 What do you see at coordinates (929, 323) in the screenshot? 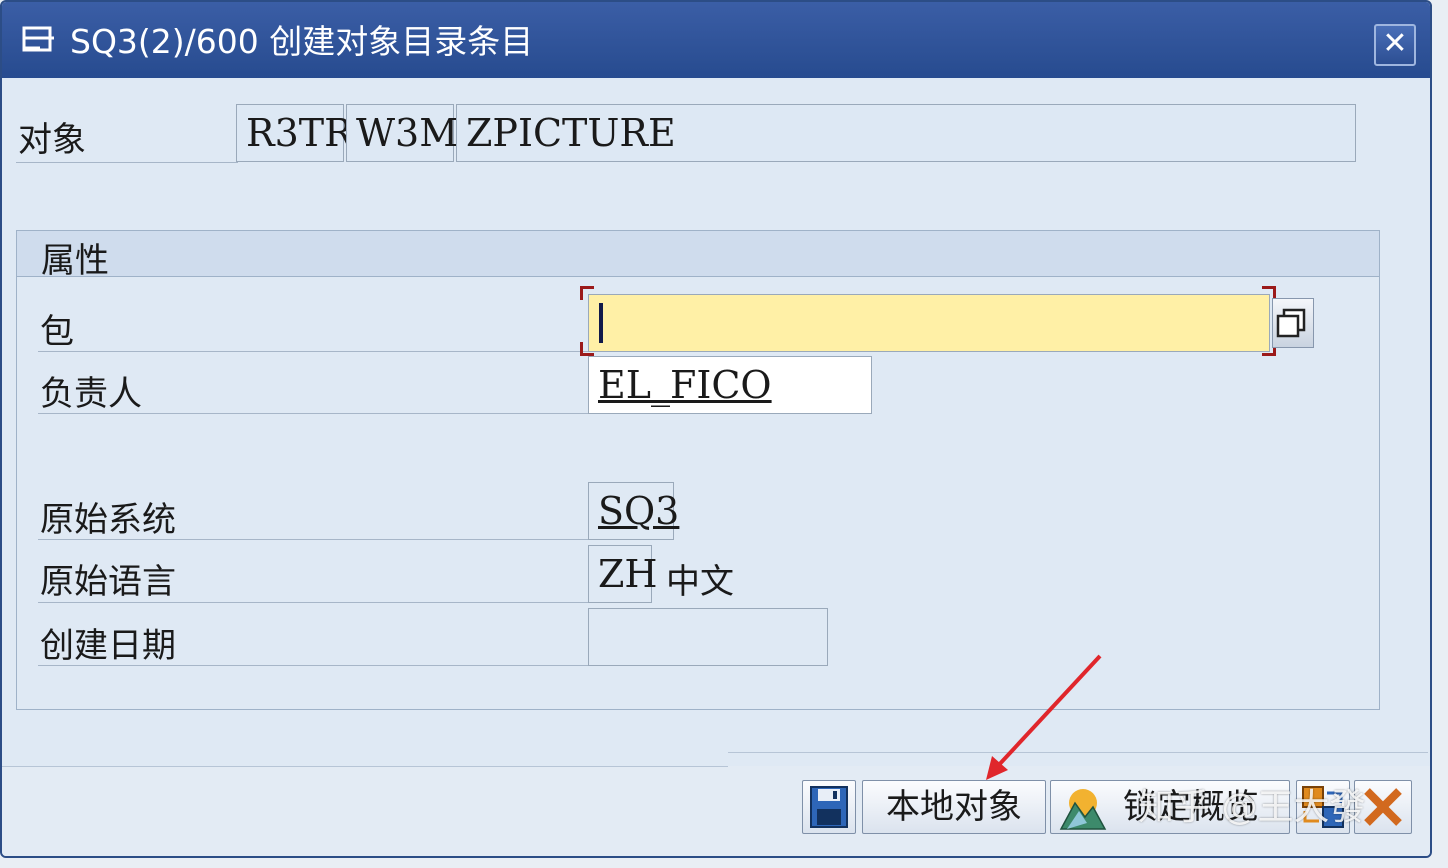
I see `package-input` at bounding box center [929, 323].